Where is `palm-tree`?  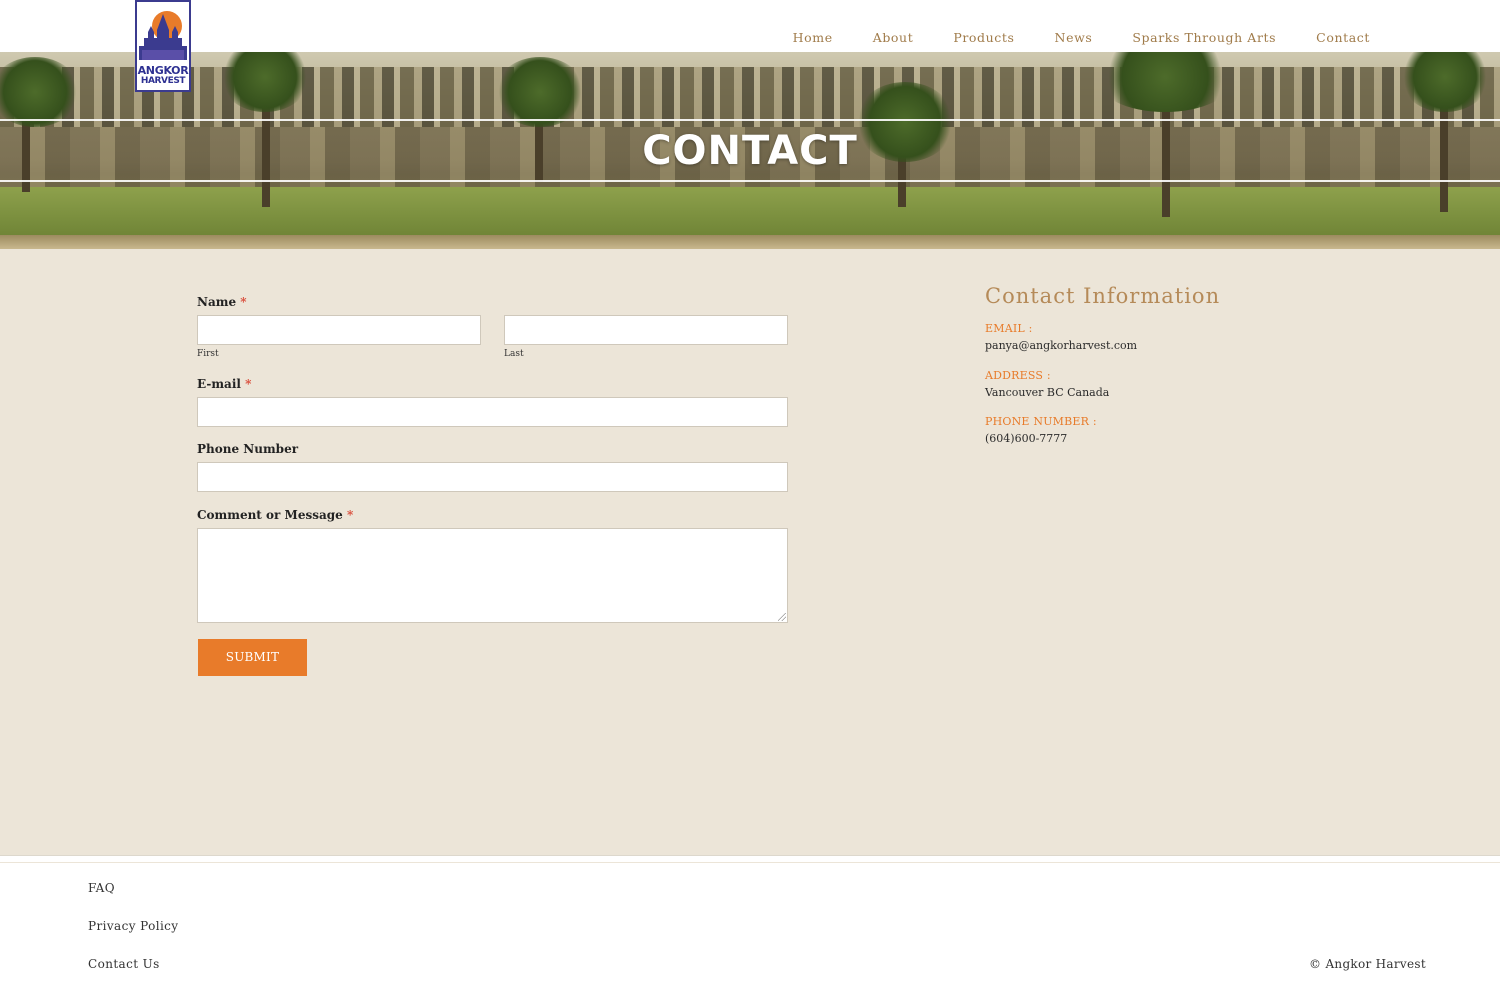 palm-tree is located at coordinates (540, 92).